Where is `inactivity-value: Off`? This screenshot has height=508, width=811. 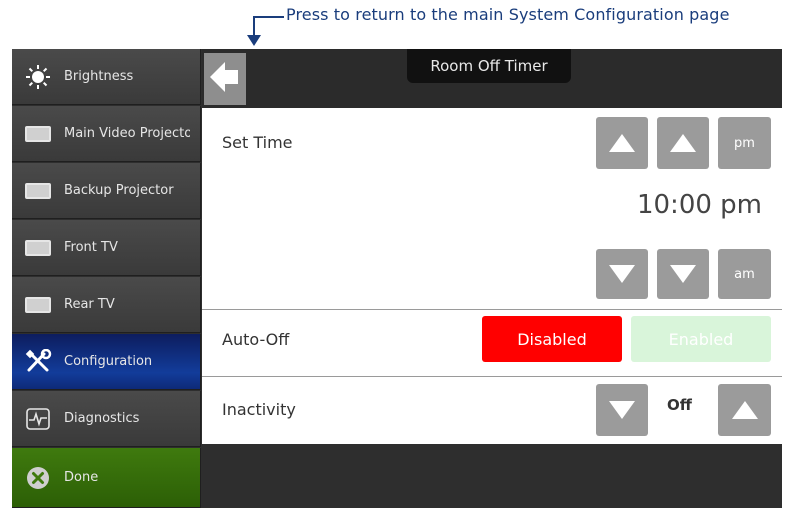 inactivity-value: Off is located at coordinates (679, 405).